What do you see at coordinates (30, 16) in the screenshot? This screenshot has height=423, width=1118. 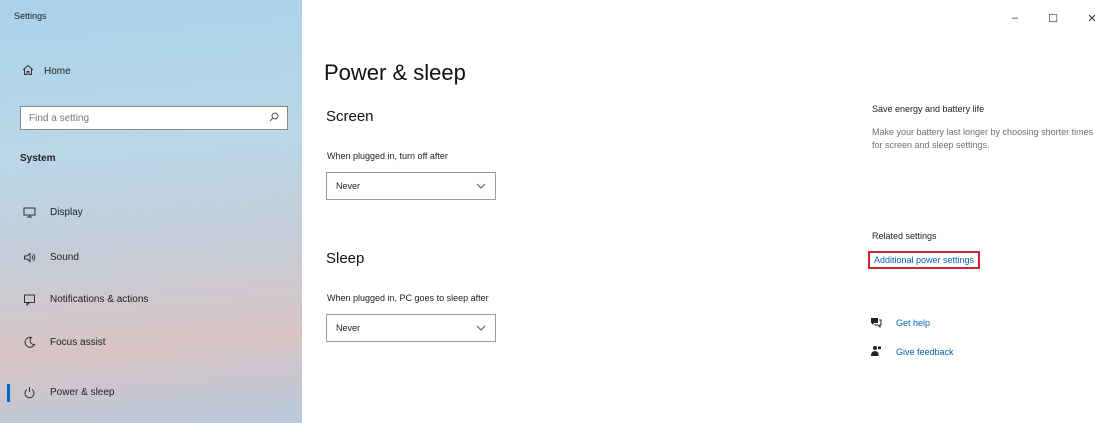 I see `app-title: Settings` at bounding box center [30, 16].